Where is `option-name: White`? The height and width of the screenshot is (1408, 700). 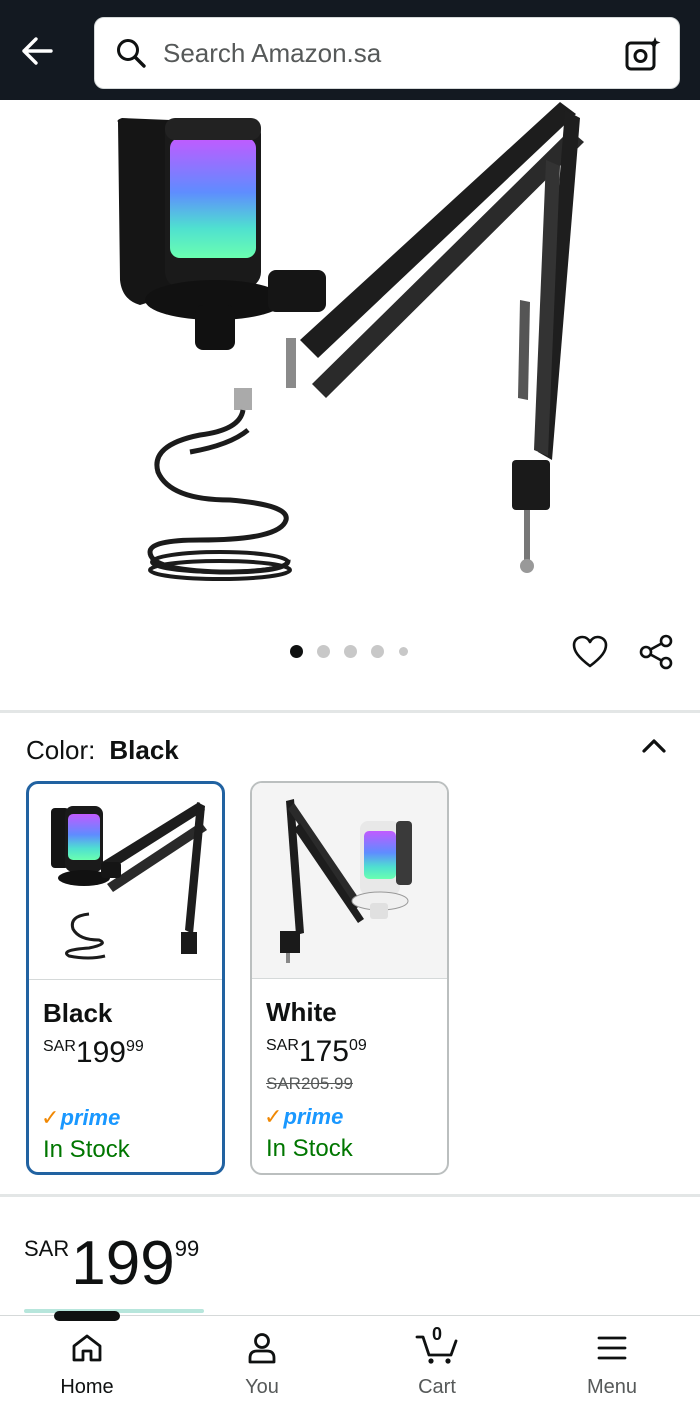
option-name: White is located at coordinates (301, 1012).